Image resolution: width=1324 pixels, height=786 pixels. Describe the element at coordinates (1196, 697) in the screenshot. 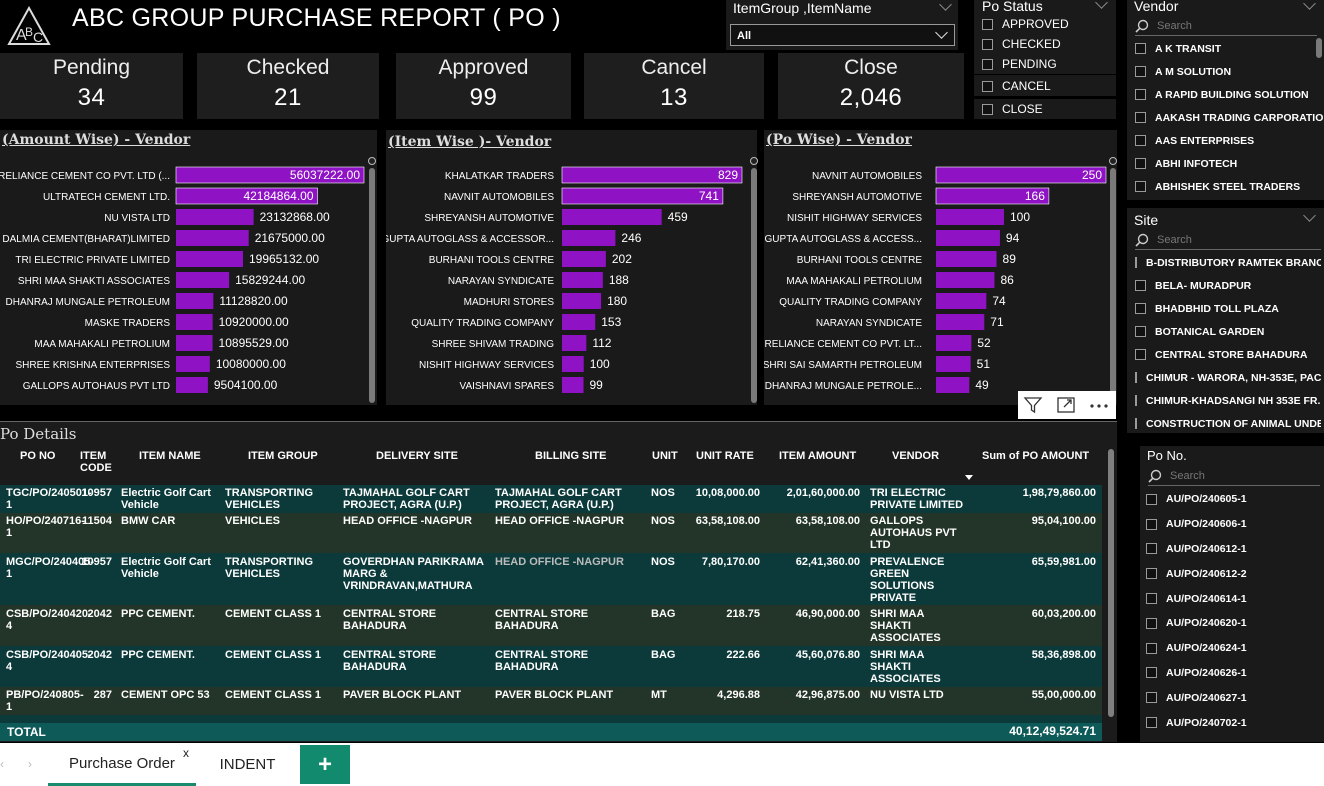

I see `pono-list-item: AU/PO/240627-1` at that location.